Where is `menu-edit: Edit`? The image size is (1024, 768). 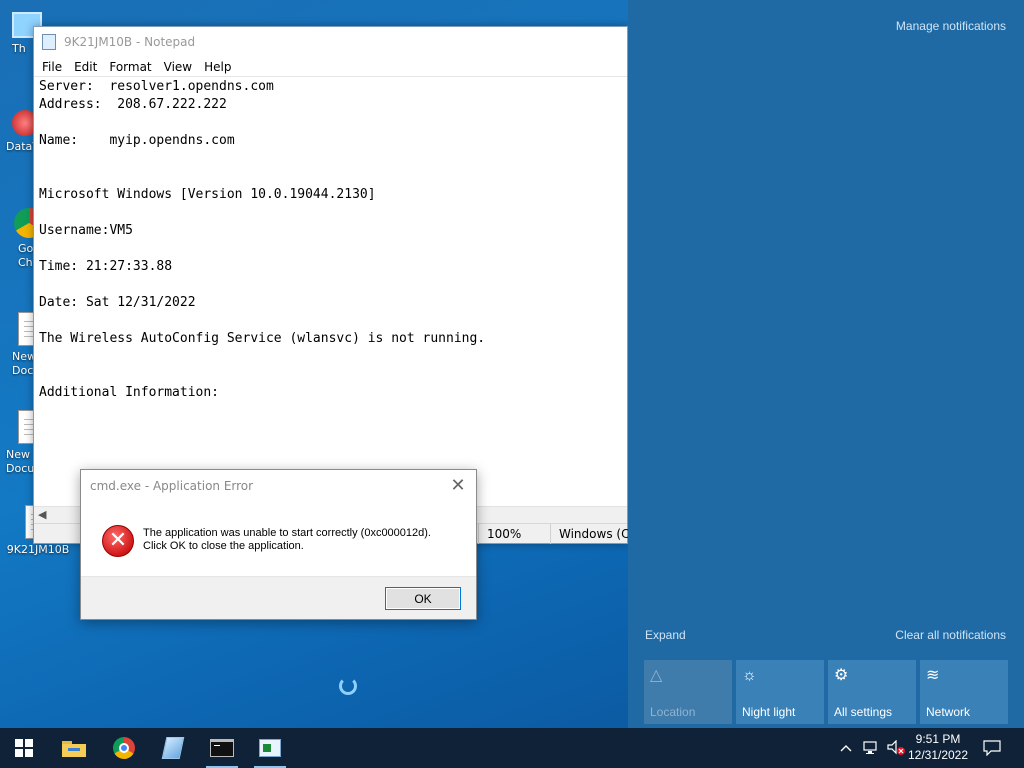
menu-edit: Edit is located at coordinates (85, 67).